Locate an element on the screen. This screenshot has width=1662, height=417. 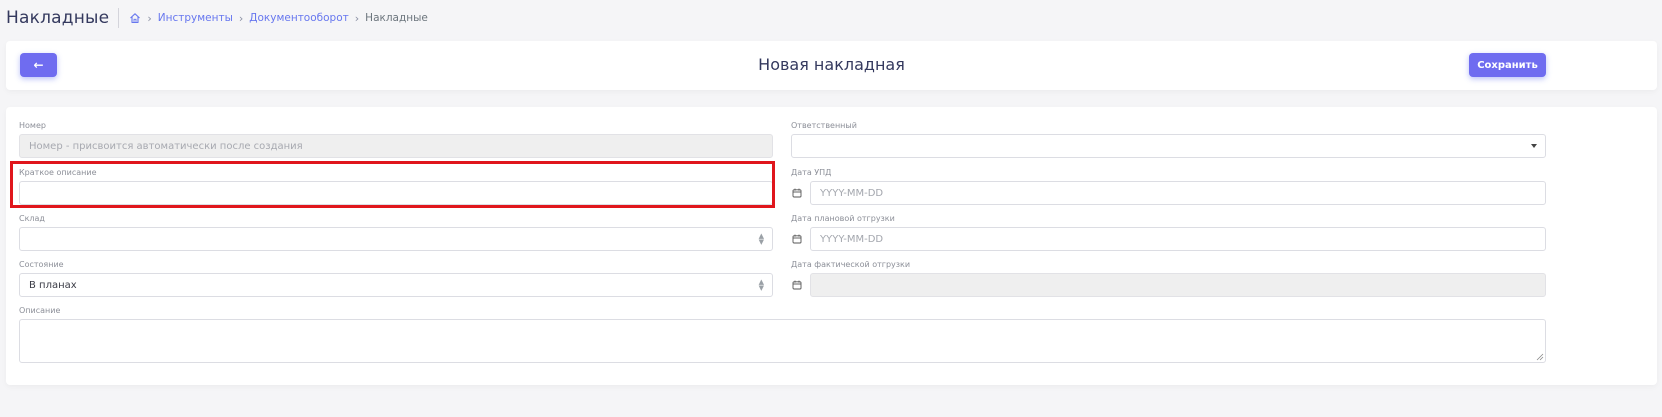
state-label: Состояние is located at coordinates (41, 264).